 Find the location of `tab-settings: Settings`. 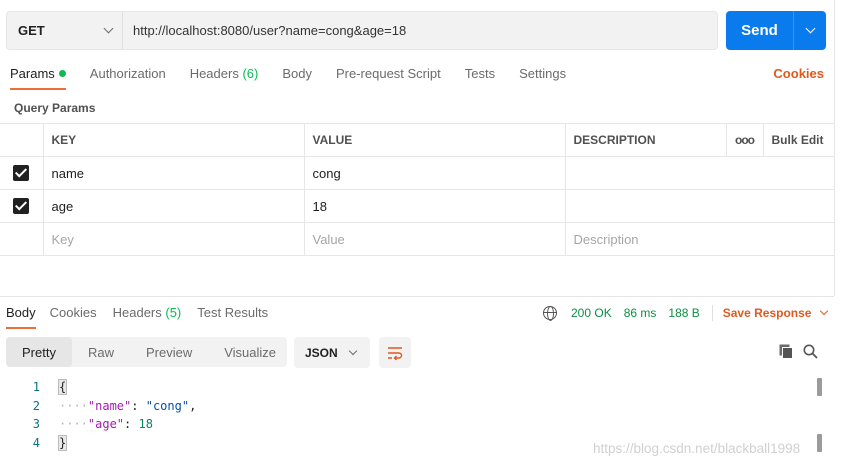

tab-settings: Settings is located at coordinates (542, 78).